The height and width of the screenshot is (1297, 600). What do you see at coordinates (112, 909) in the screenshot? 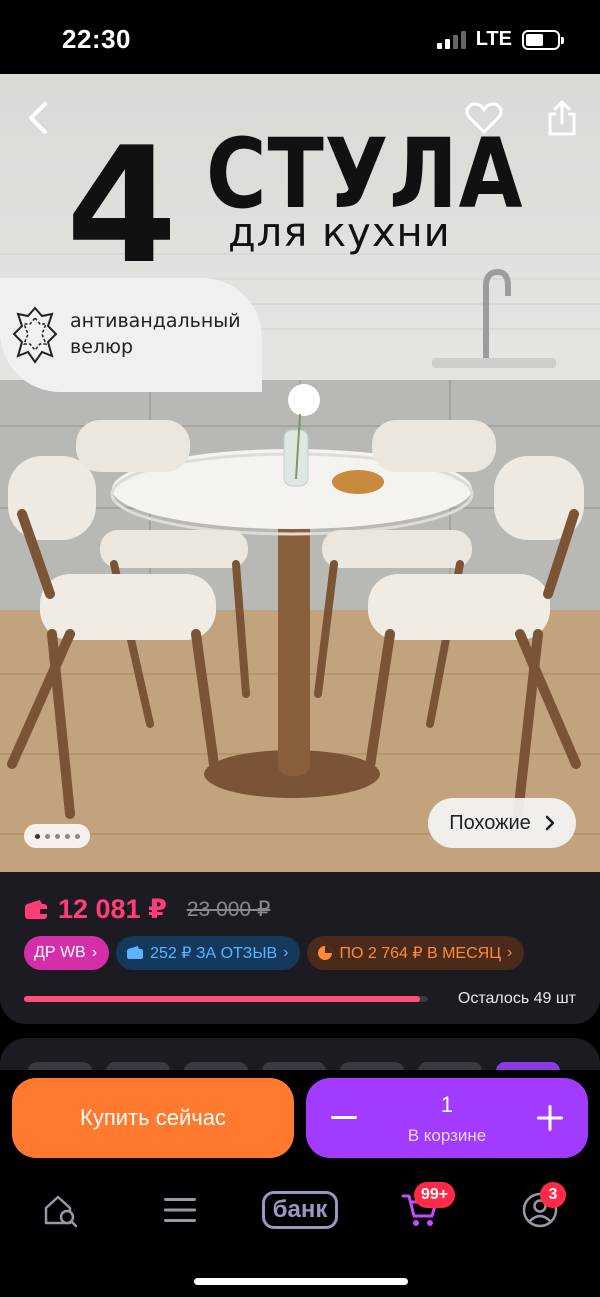
I see `current-price: 12 081 ₽` at bounding box center [112, 909].